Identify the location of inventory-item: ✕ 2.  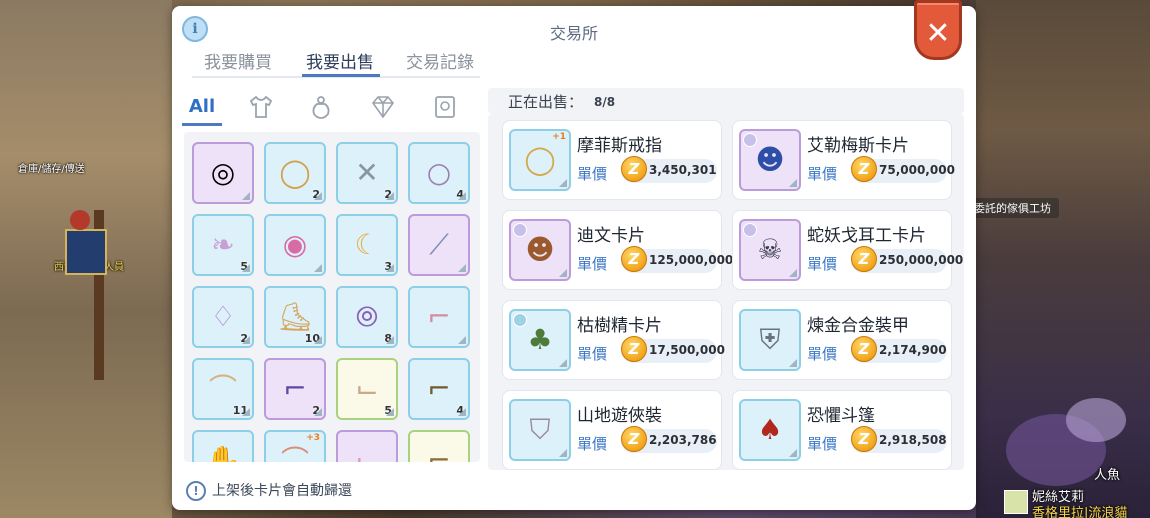
(367, 173).